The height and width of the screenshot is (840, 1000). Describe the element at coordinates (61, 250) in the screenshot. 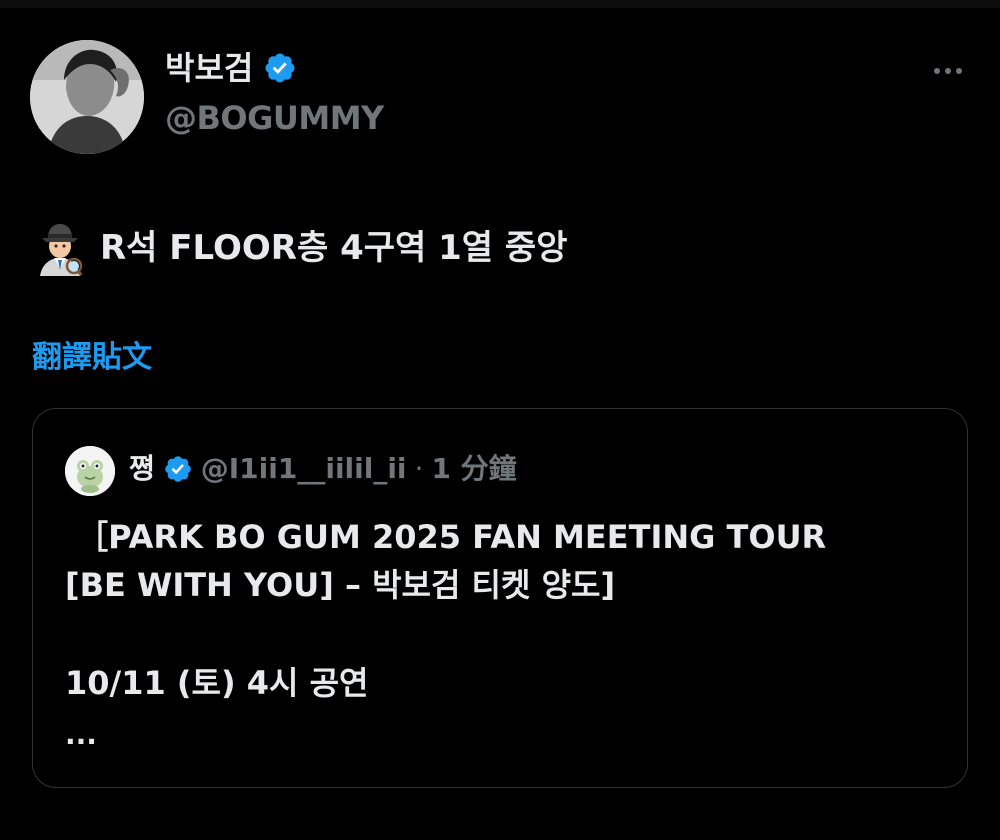

I see `detective-emoji-icon` at that location.